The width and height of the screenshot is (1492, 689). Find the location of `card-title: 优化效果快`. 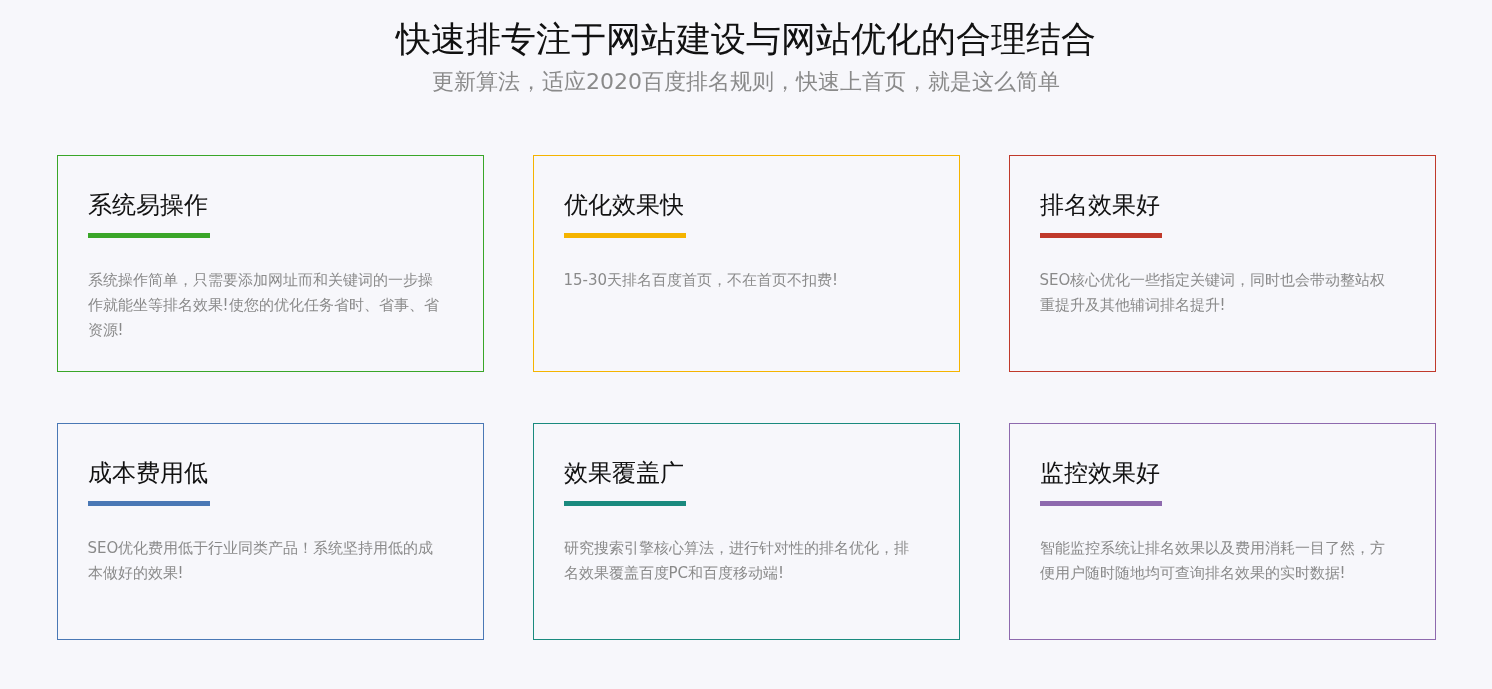

card-title: 优化效果快 is located at coordinates (624, 205).